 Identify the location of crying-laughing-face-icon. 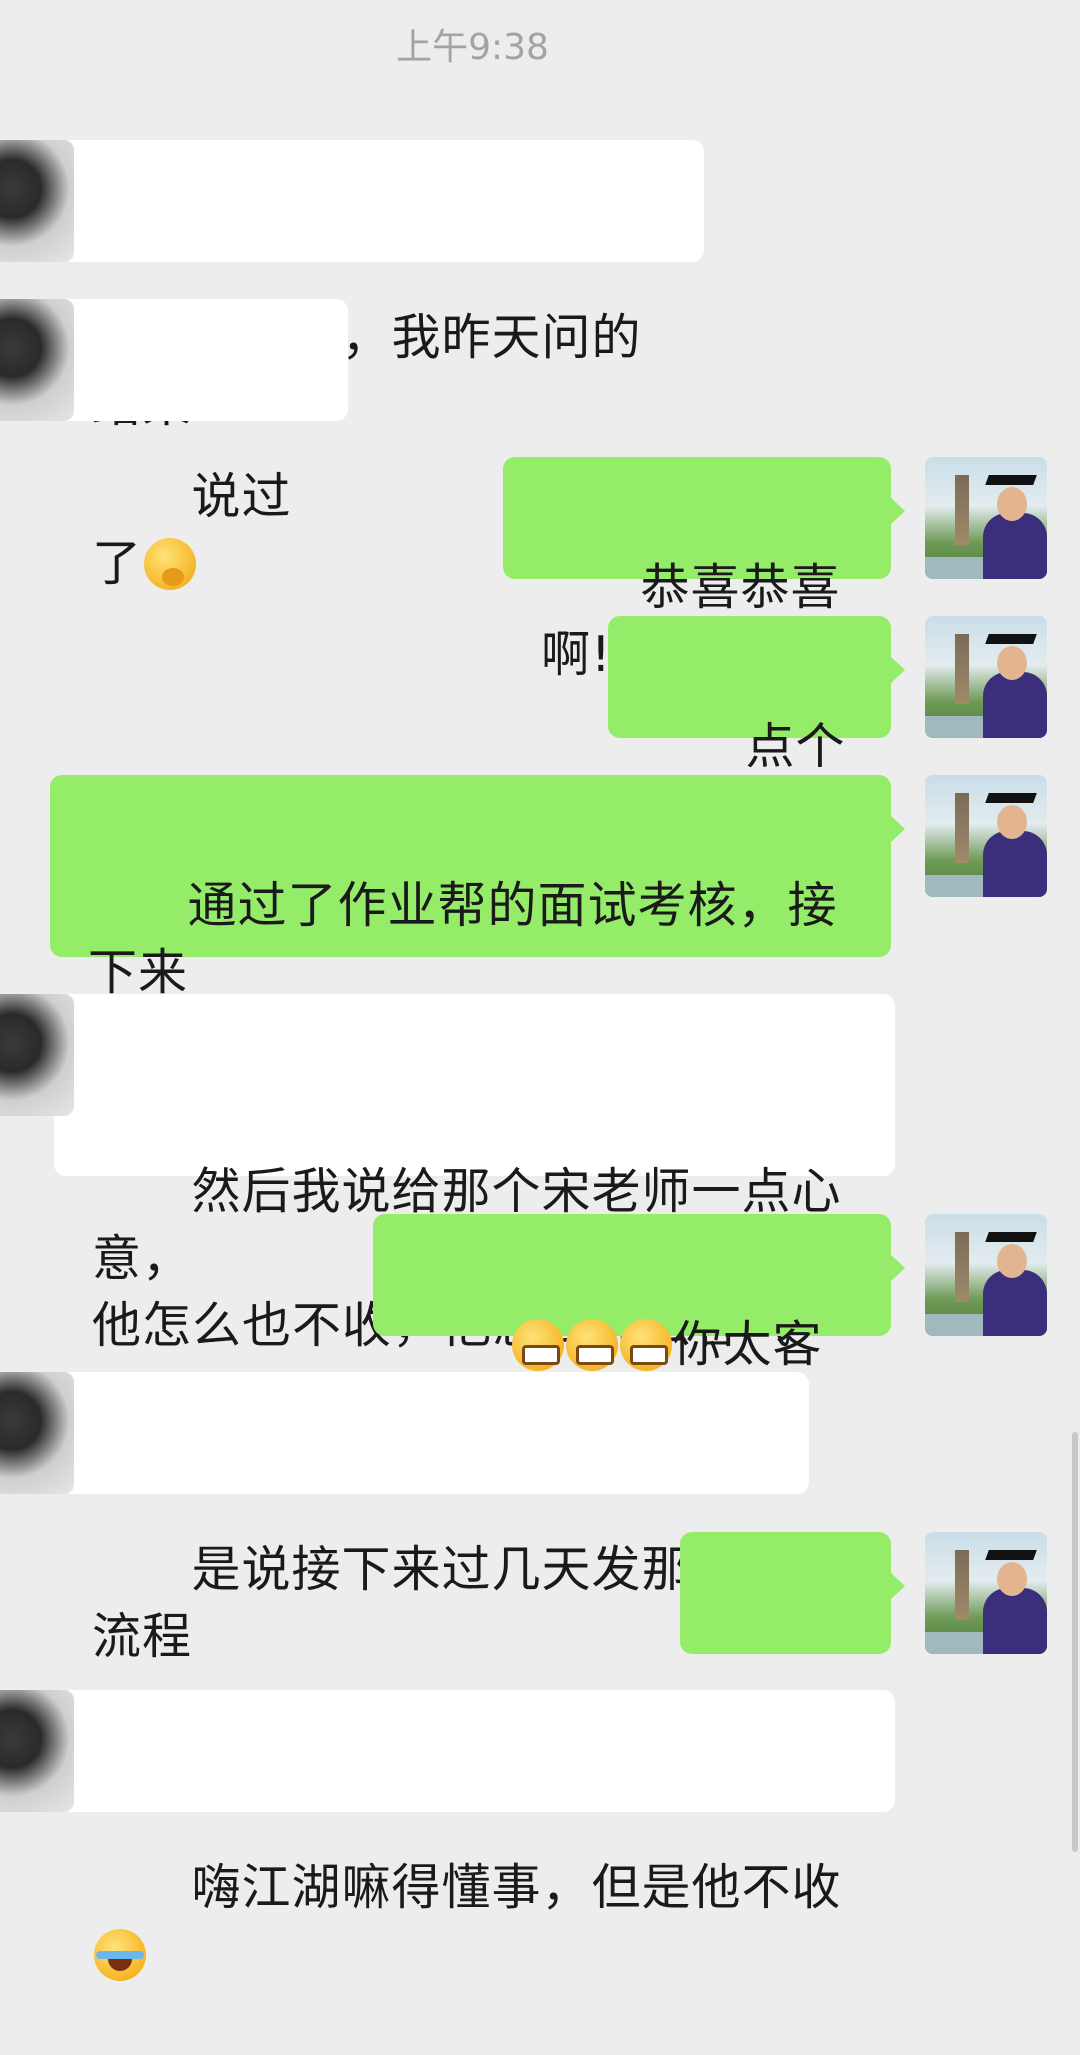
(120, 1955).